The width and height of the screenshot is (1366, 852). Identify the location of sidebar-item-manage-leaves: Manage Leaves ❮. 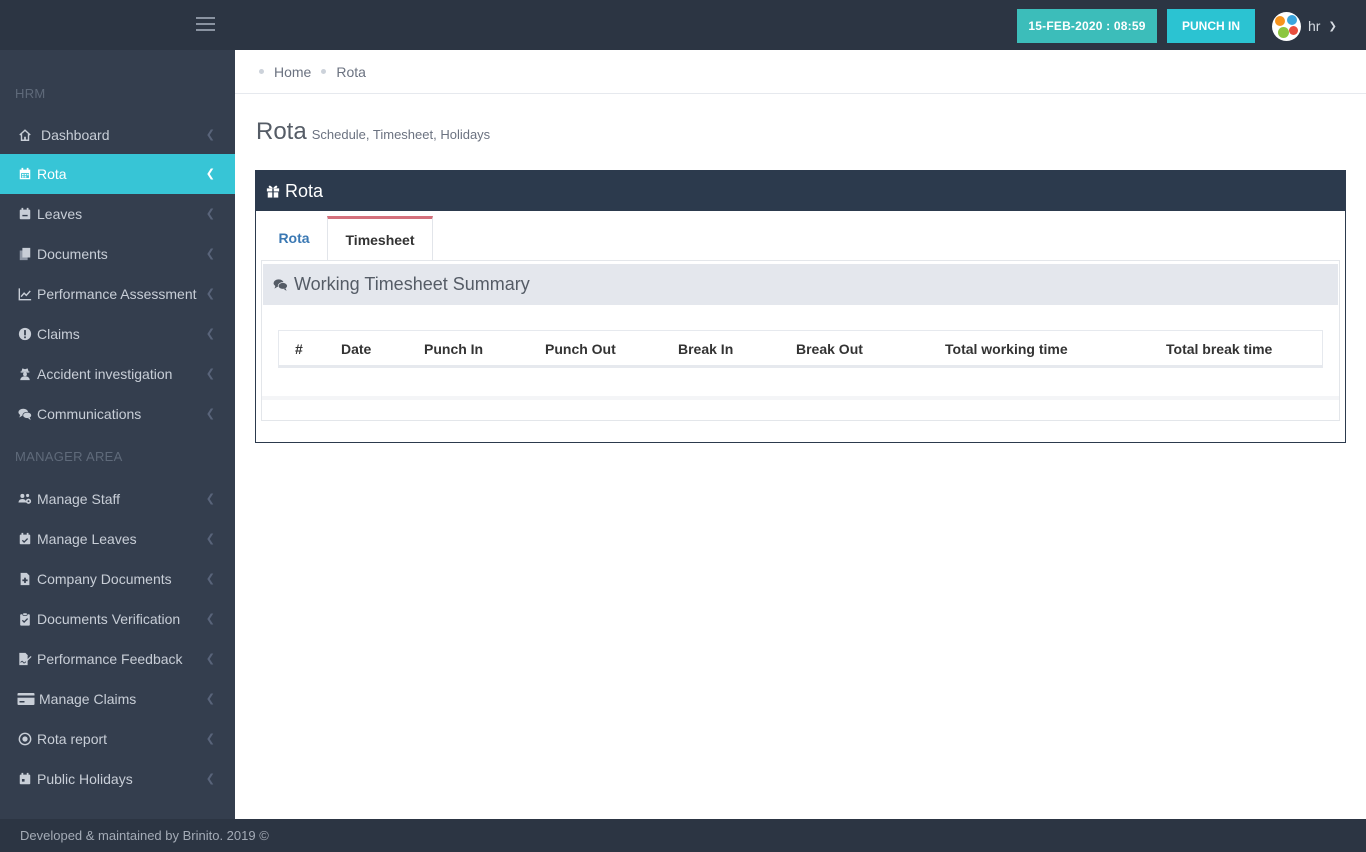
(117, 539).